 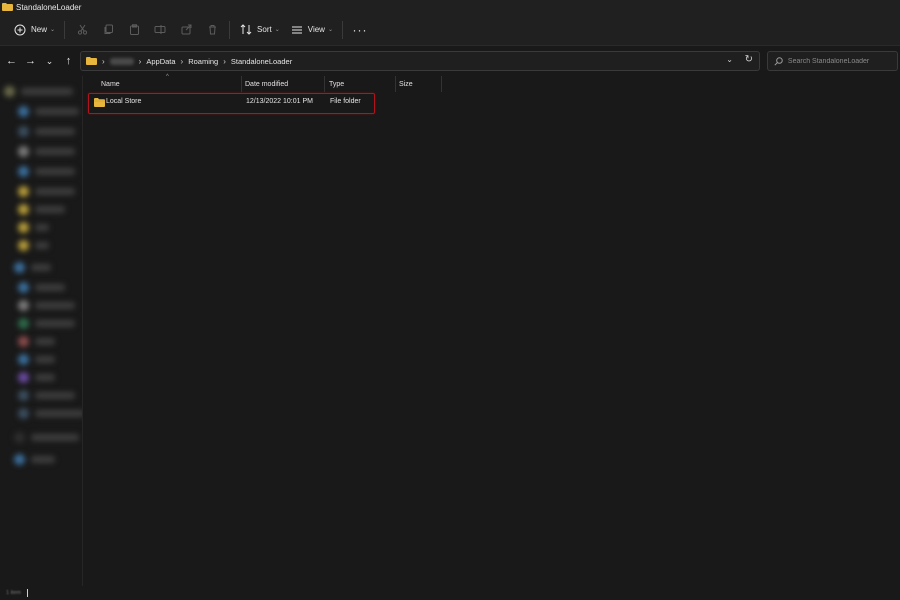 I want to click on file-name: Local Store, so click(x=124, y=101).